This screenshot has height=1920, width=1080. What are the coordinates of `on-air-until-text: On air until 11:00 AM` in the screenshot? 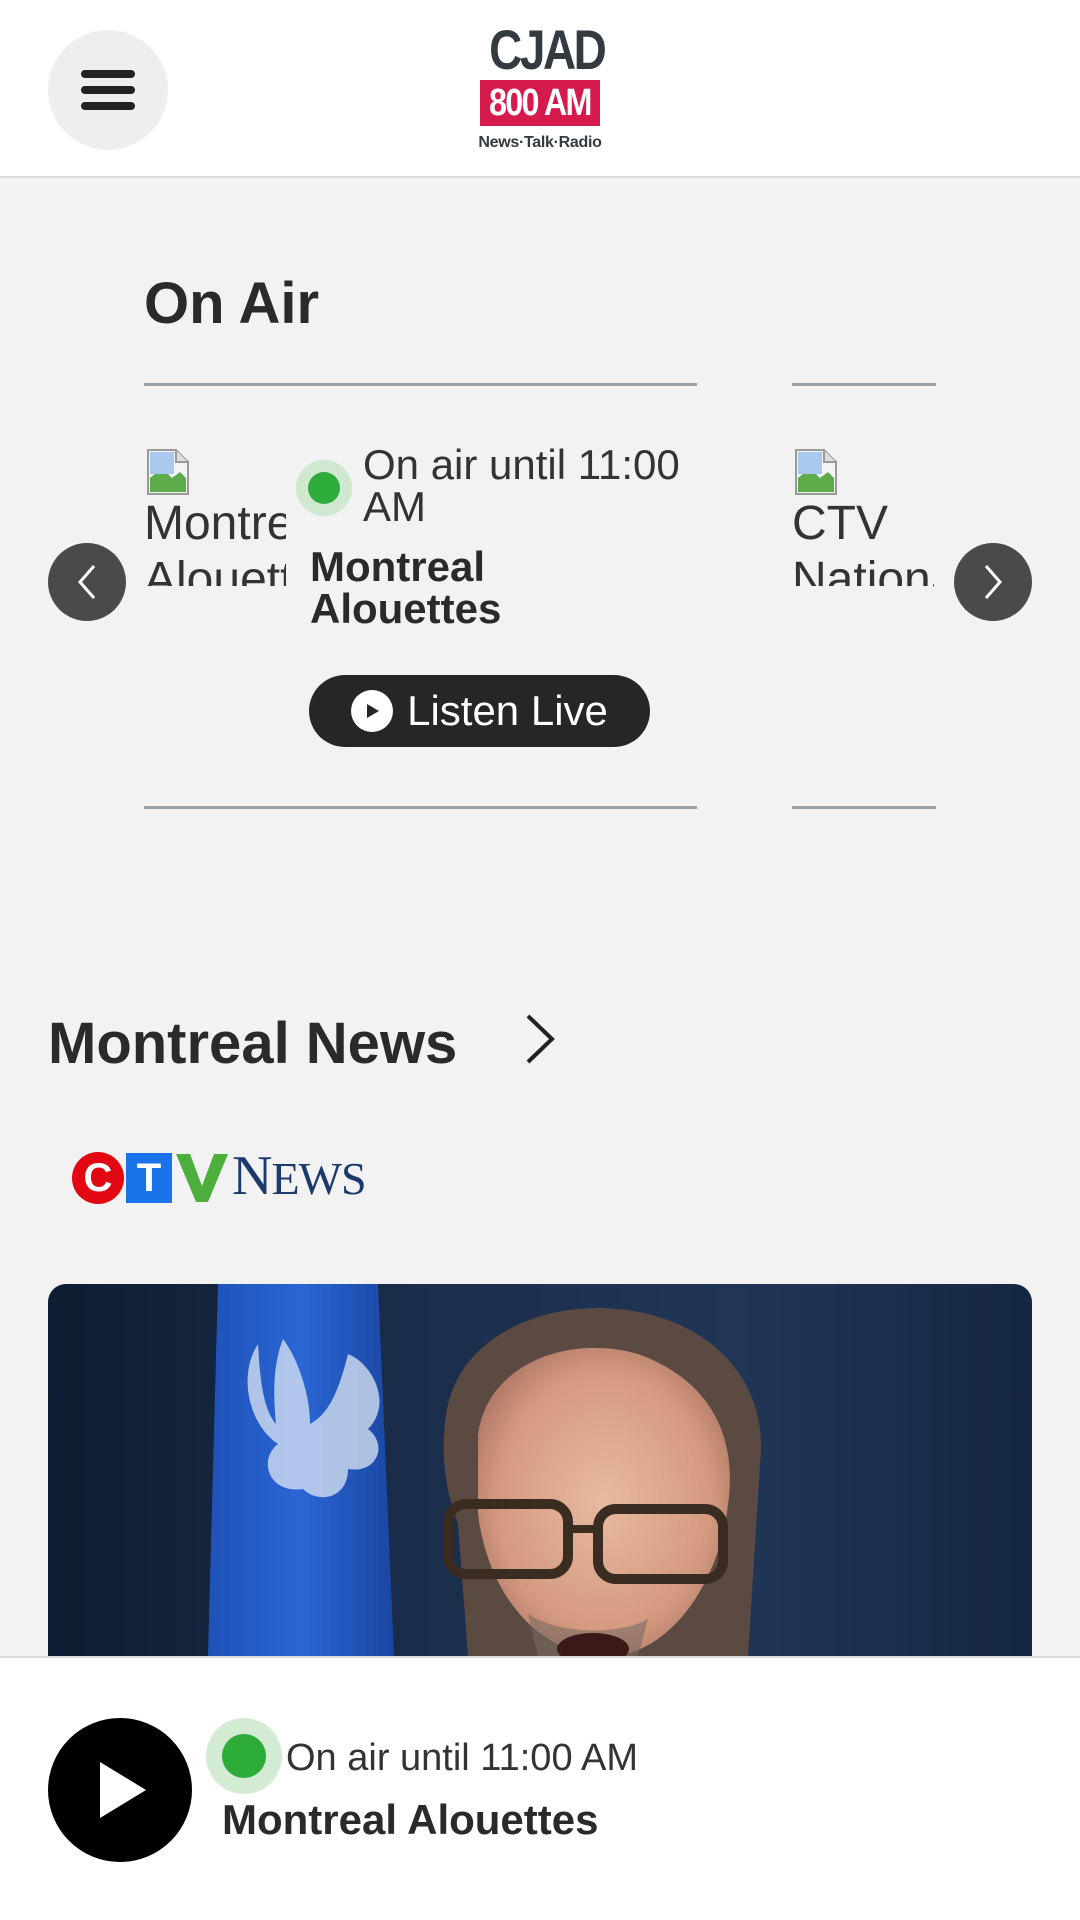 It's located at (521, 485).